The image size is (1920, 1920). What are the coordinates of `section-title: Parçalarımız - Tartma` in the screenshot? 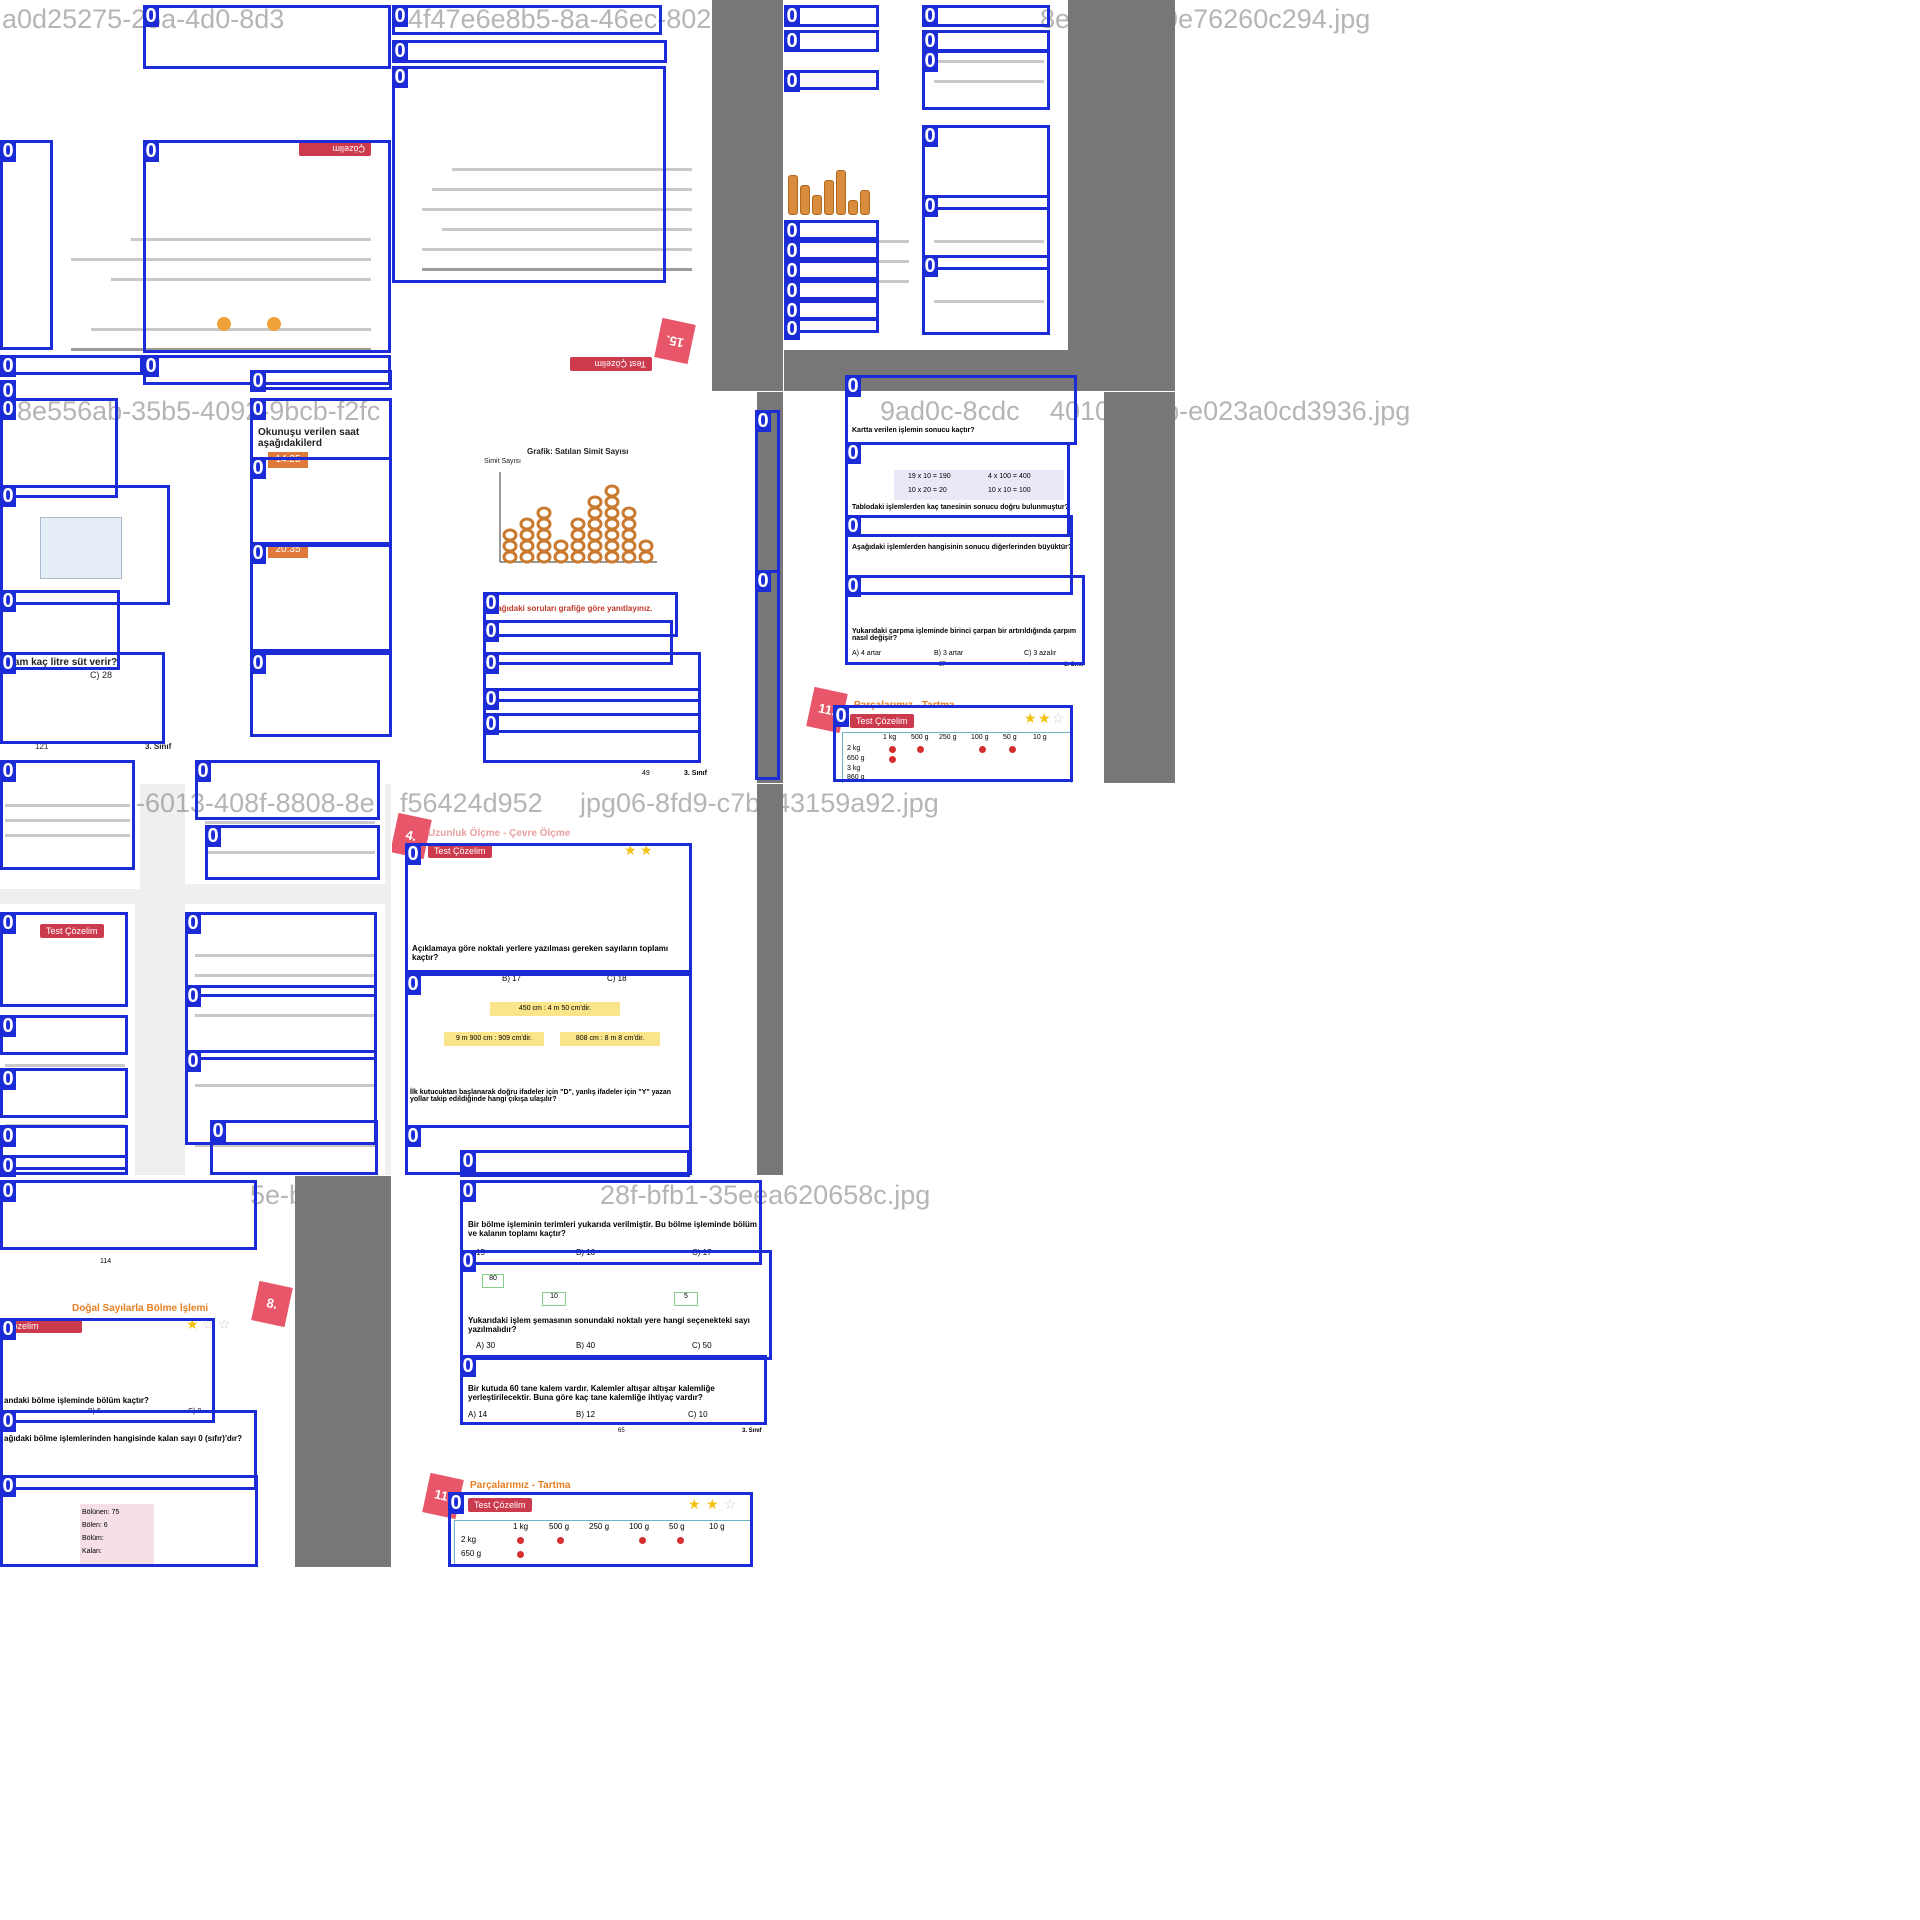 It's located at (520, 1485).